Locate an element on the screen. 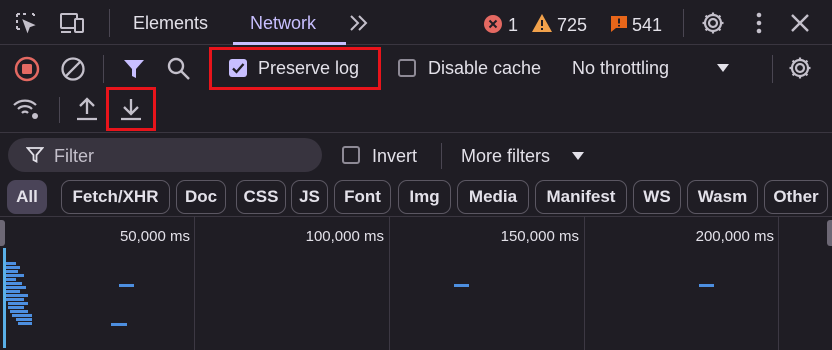 The image size is (832, 350). clear-block-icon is located at coordinates (73, 69).